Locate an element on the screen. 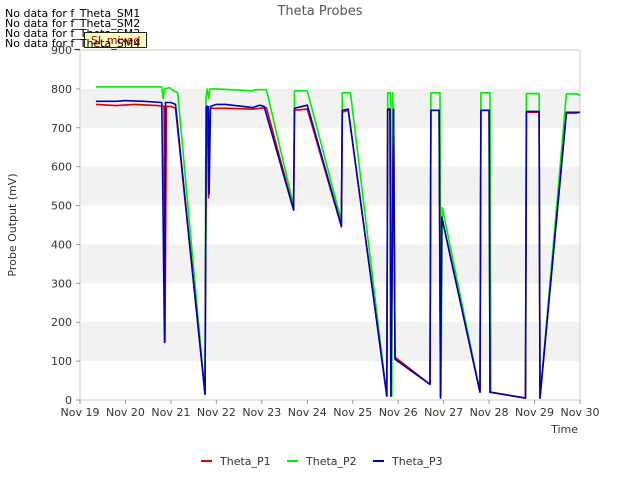 The width and height of the screenshot is (640, 480). x-axis-label: Time is located at coordinates (564, 429).